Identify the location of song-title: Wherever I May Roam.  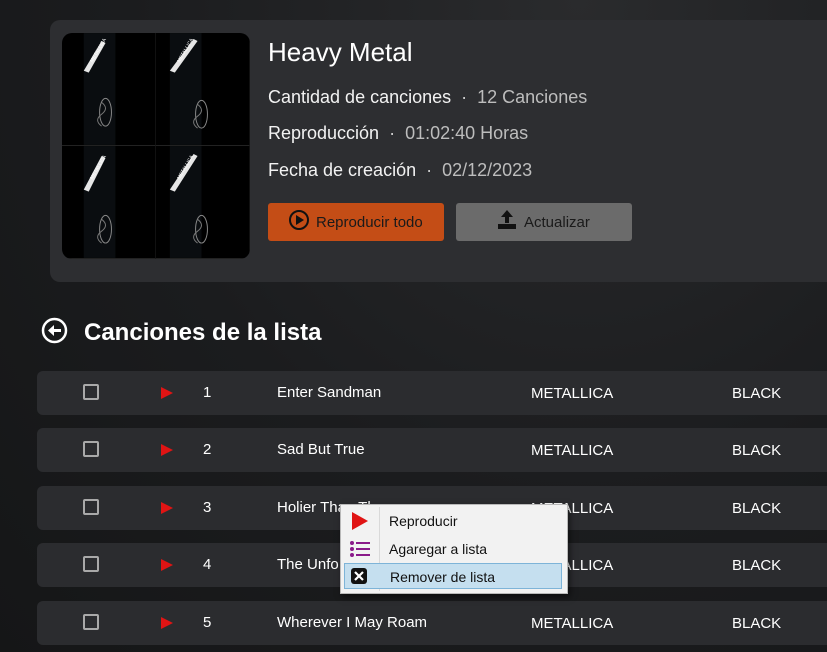
(352, 622).